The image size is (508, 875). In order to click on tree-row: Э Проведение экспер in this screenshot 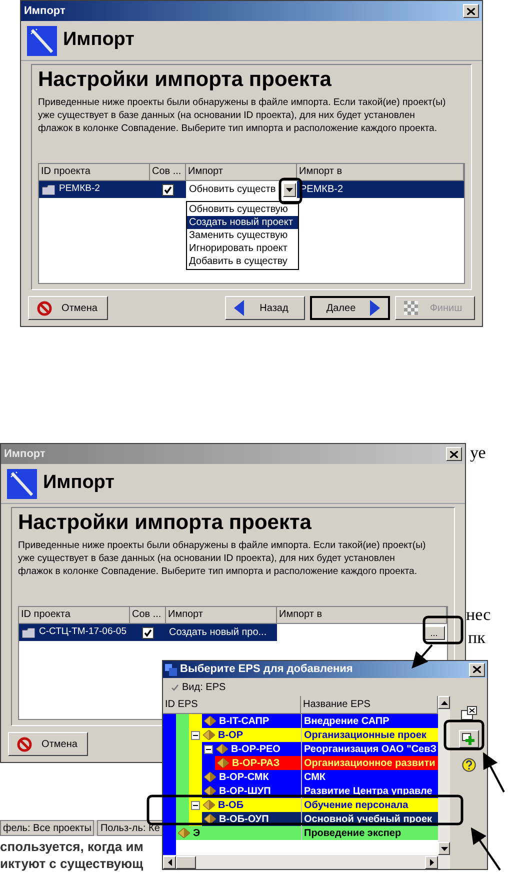, I will do `click(300, 833)`.